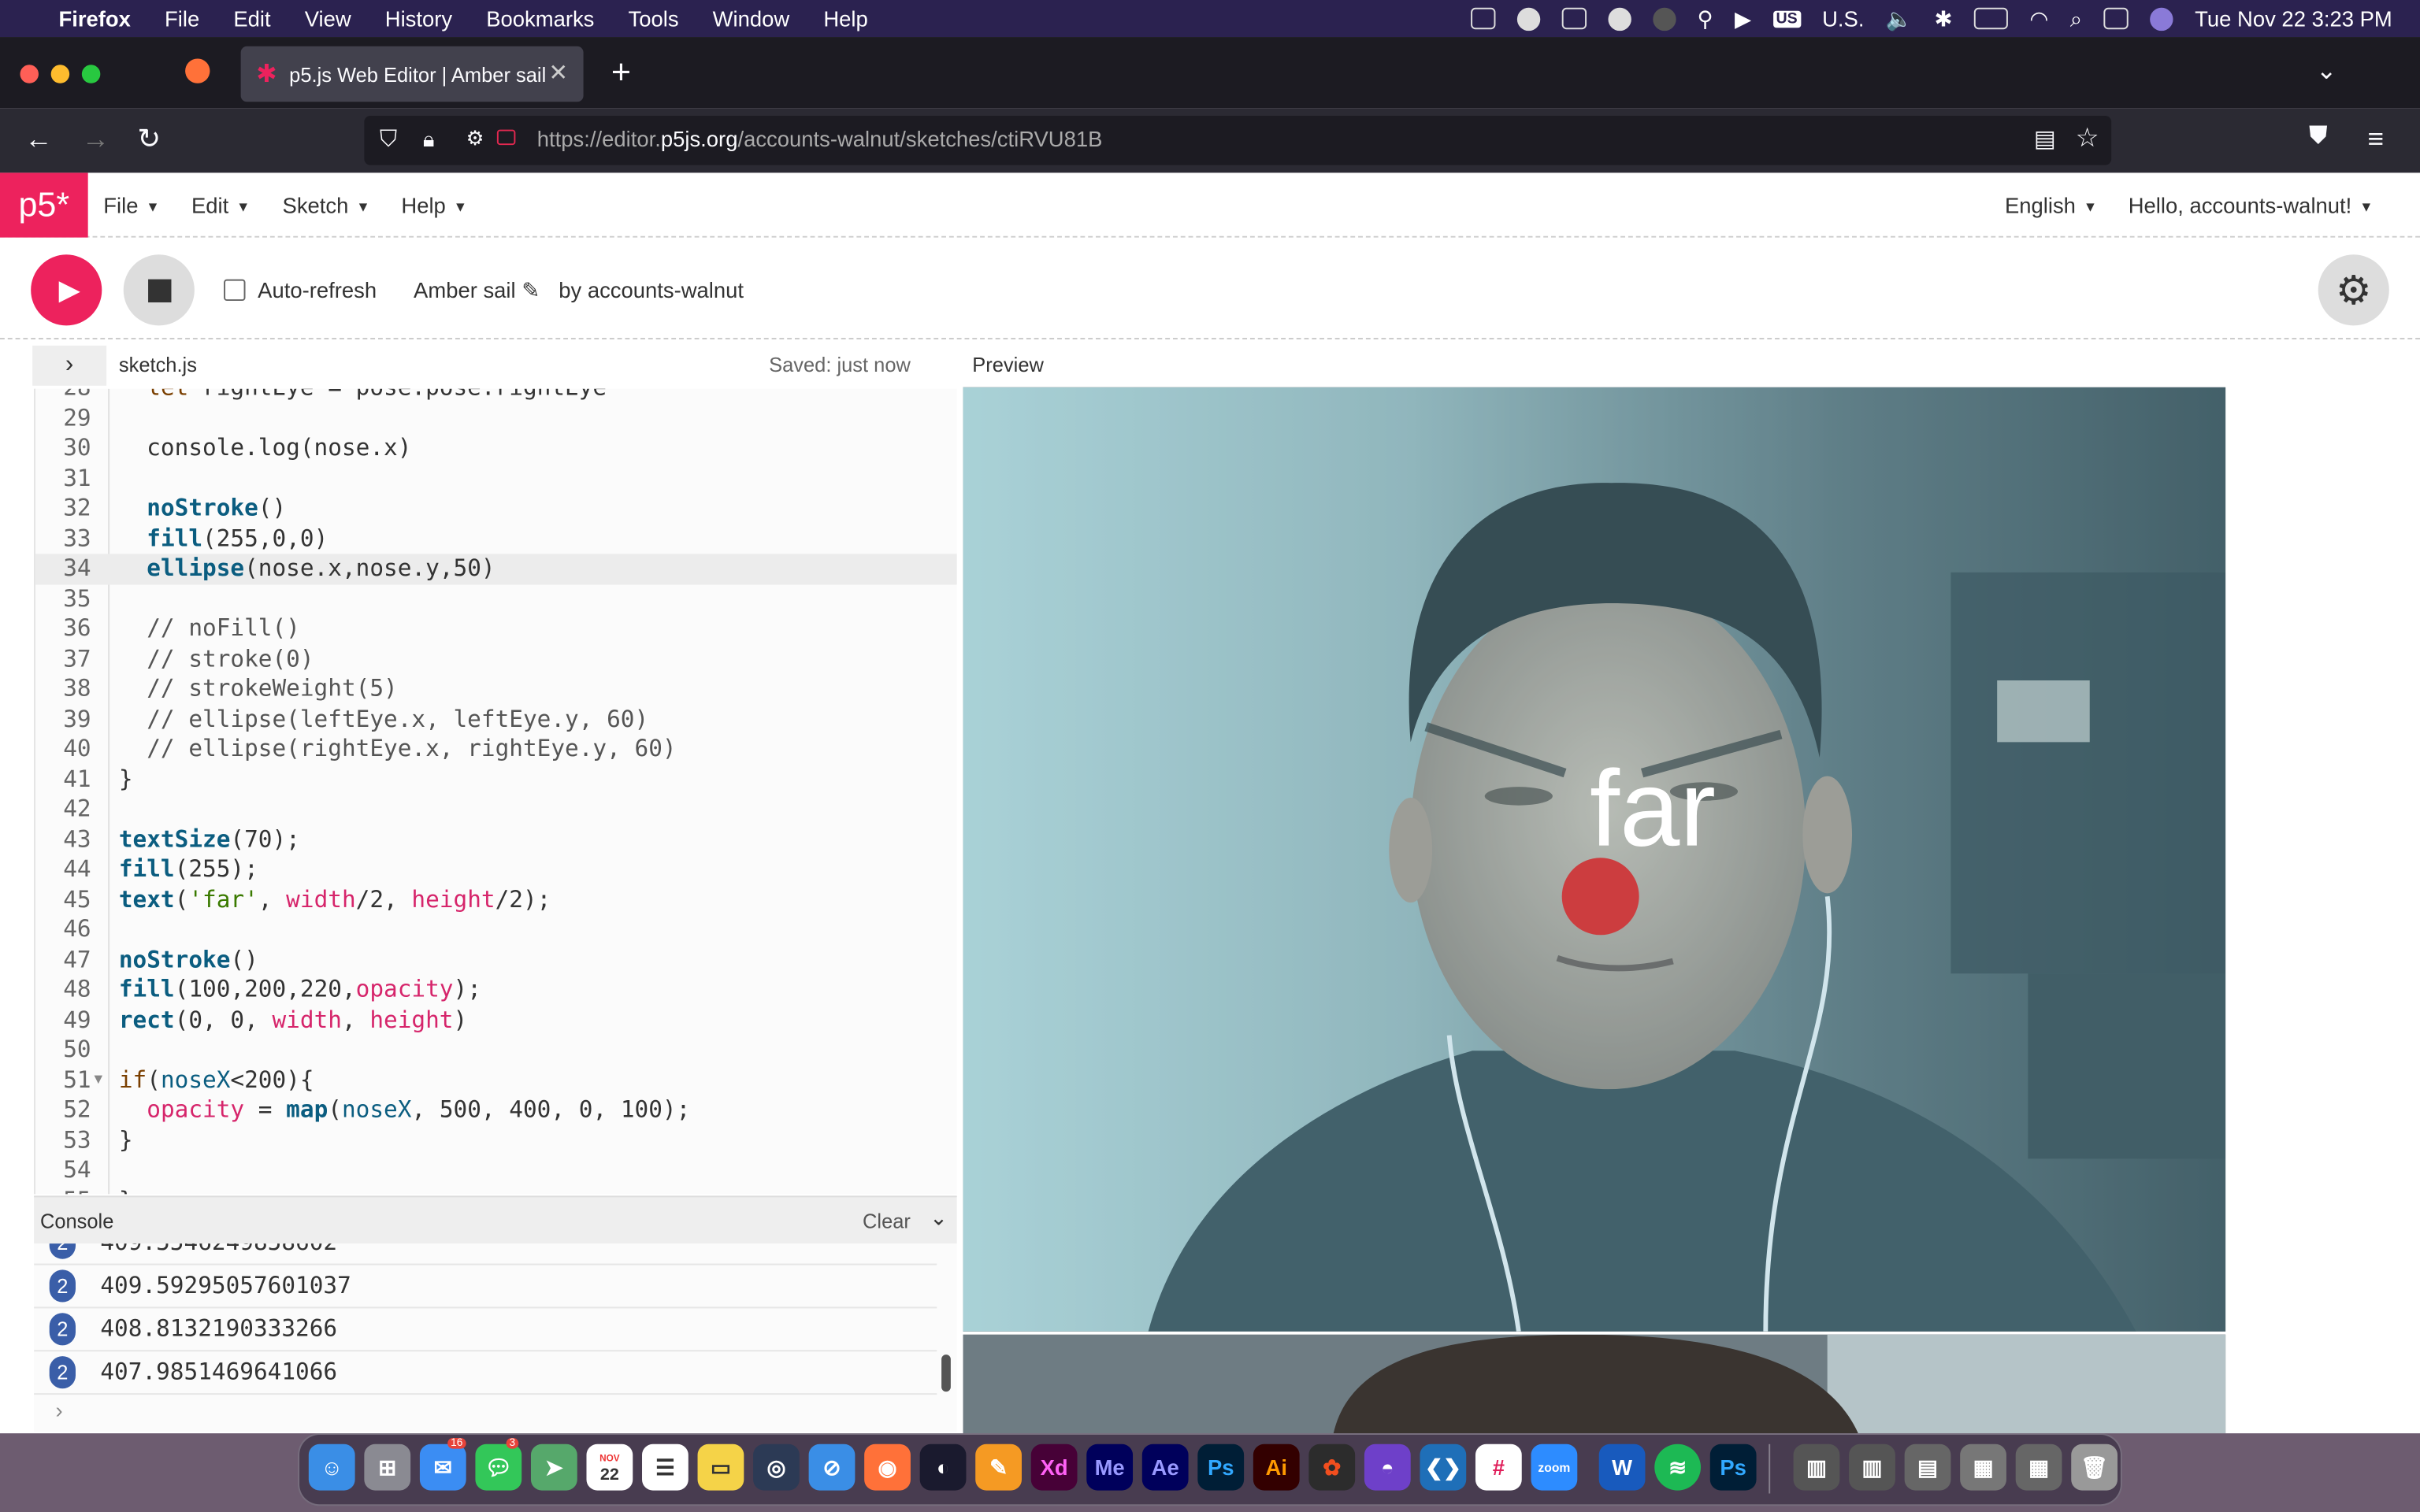 This screenshot has height=1512, width=2420. I want to click on sync-status-icon, so click(1619, 18).